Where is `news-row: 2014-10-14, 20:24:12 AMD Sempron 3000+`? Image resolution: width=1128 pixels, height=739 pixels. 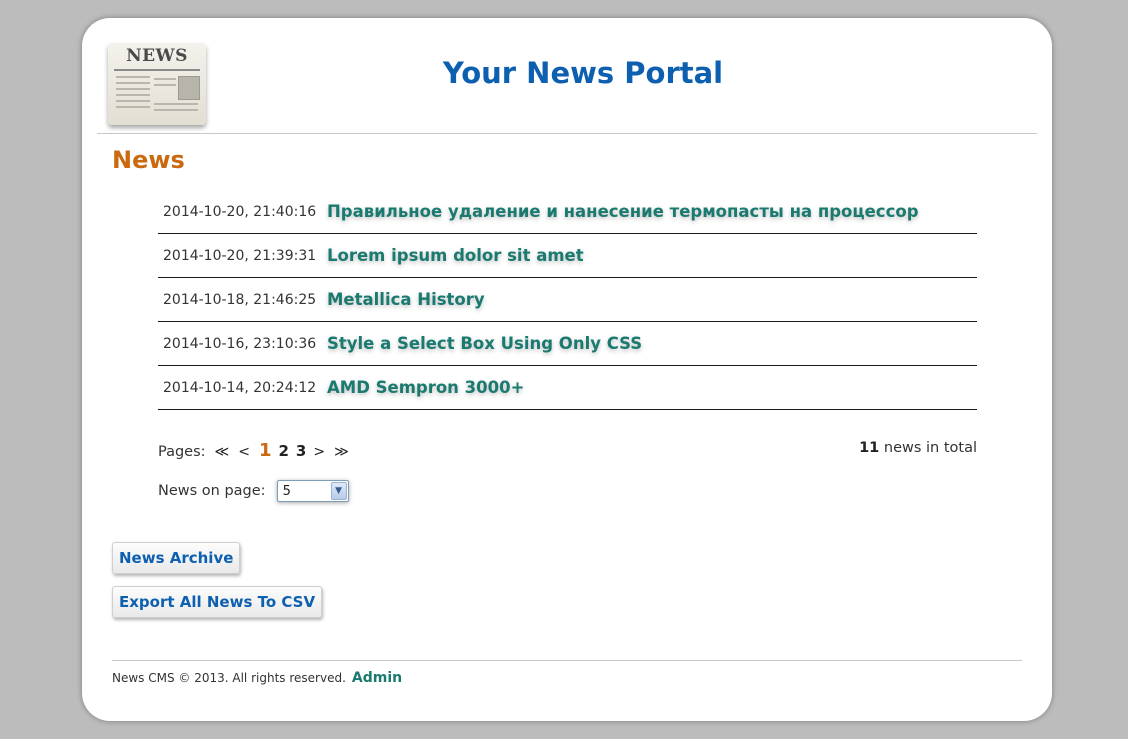 news-row: 2014-10-14, 20:24:12 AMD Sempron 3000+ is located at coordinates (567, 388).